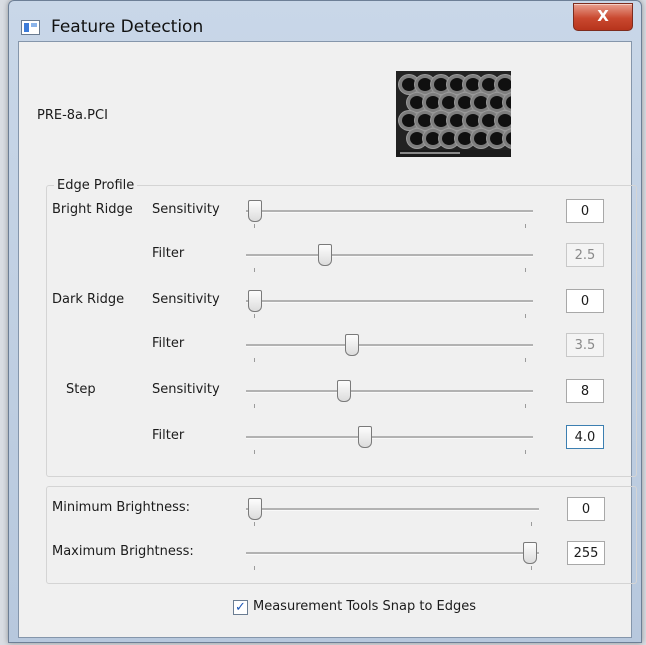 The width and height of the screenshot is (646, 645). What do you see at coordinates (121, 507) in the screenshot?
I see `min-brightness-label: Minimum Brightness:` at bounding box center [121, 507].